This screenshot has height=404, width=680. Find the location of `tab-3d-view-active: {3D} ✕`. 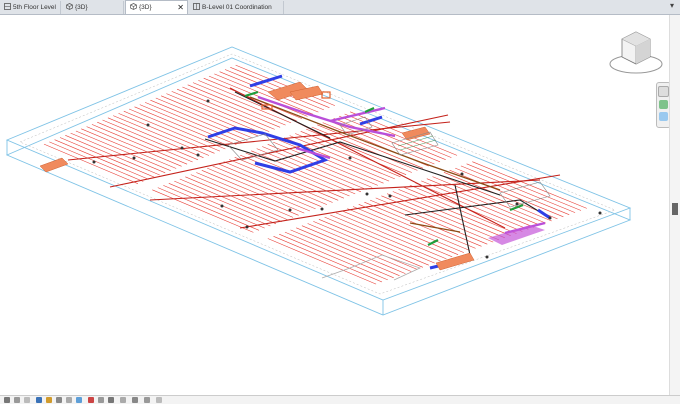

tab-3d-view-active: {3D} ✕ is located at coordinates (156, 7).